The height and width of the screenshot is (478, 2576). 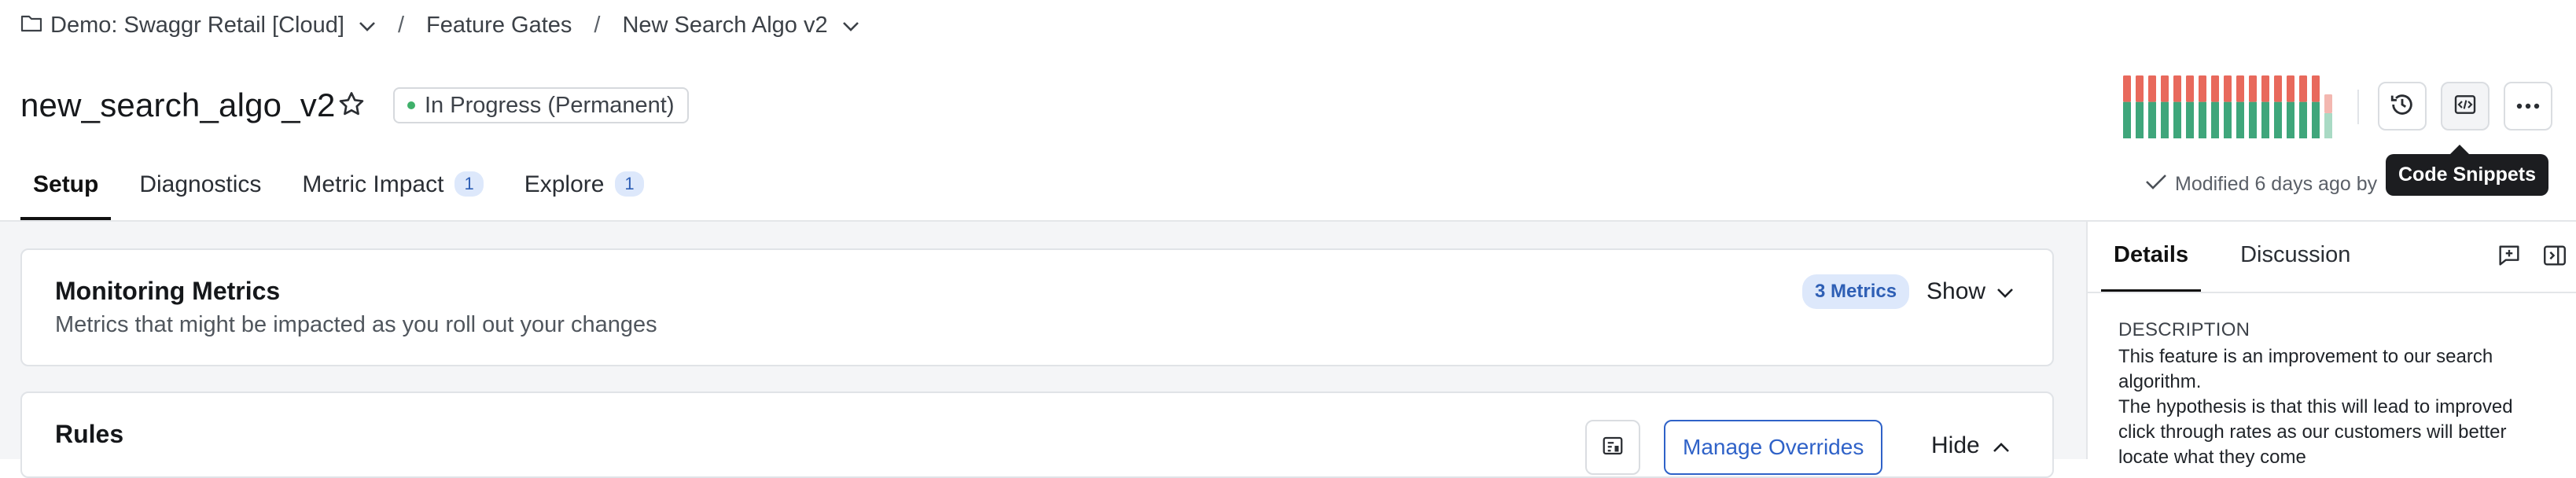 I want to click on code-snippets-tooltip: Code Snippets, so click(x=2468, y=170).